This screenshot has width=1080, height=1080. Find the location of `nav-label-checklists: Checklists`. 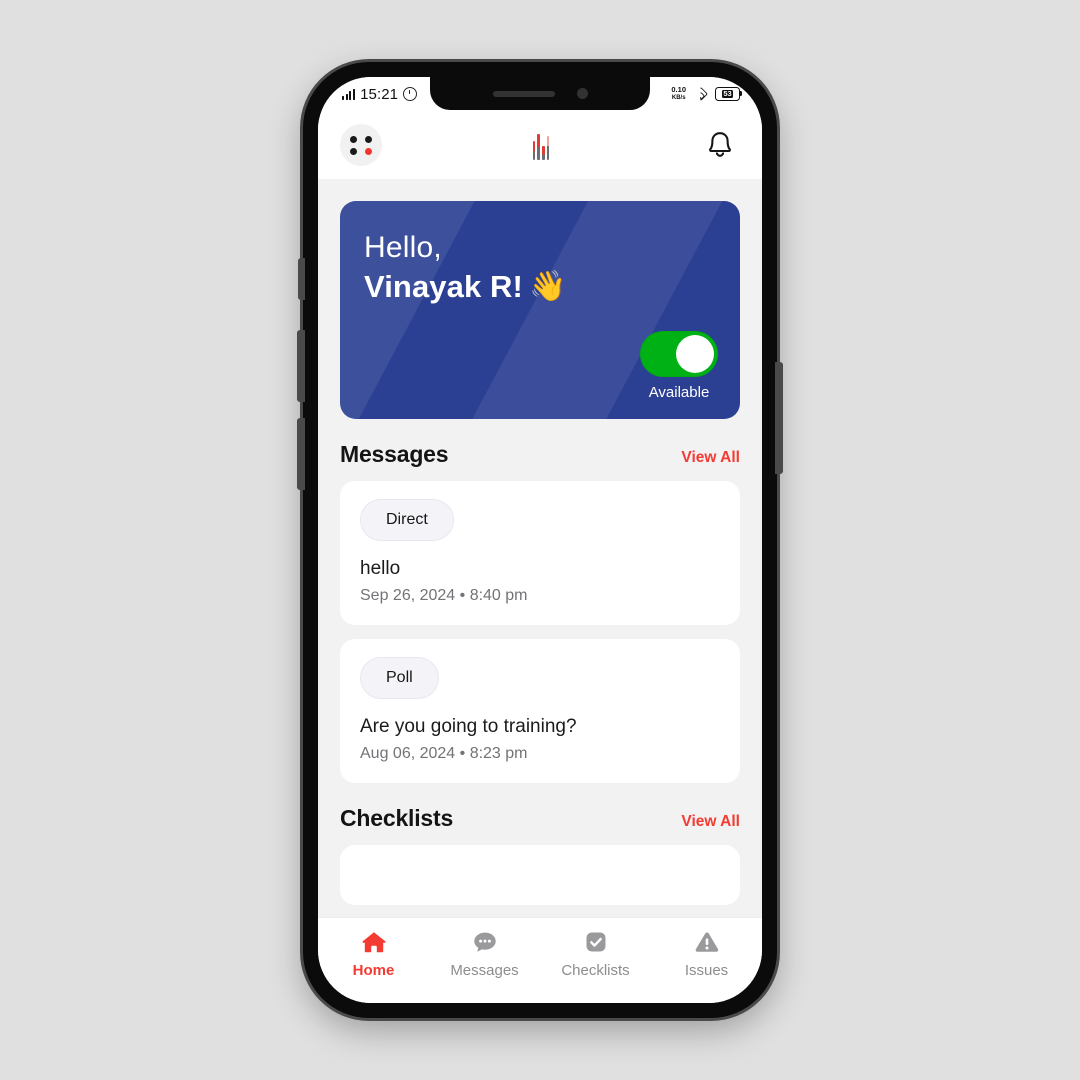

nav-label-checklists: Checklists is located at coordinates (595, 970).